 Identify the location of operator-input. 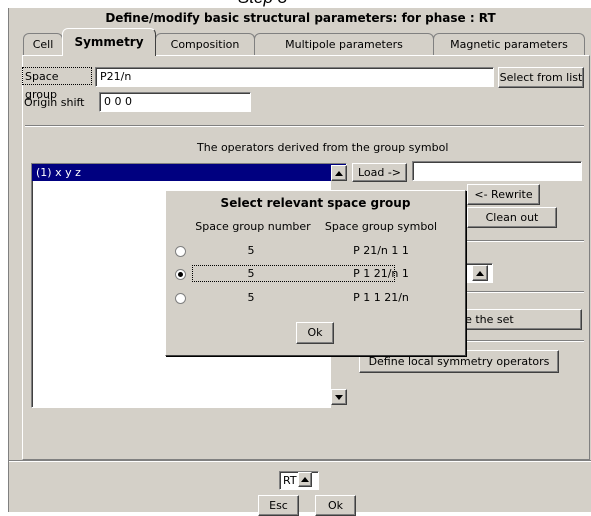
(497, 171).